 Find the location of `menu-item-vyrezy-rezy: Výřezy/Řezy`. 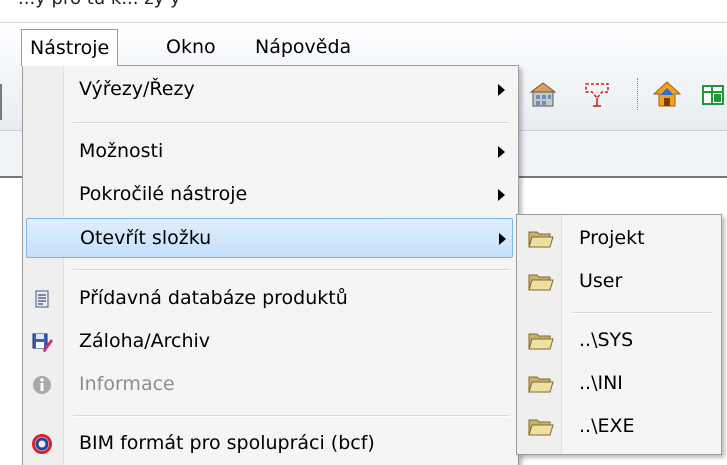

menu-item-vyrezy-rezy: Výřezy/Řezy is located at coordinates (269, 90).